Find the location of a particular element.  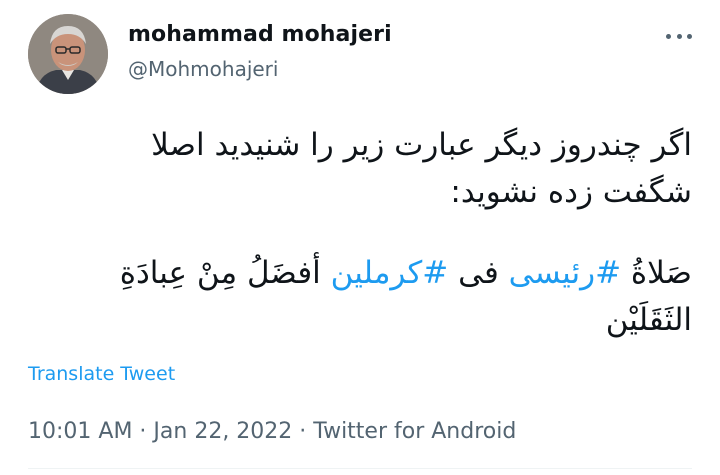

divider is located at coordinates (360, 468).